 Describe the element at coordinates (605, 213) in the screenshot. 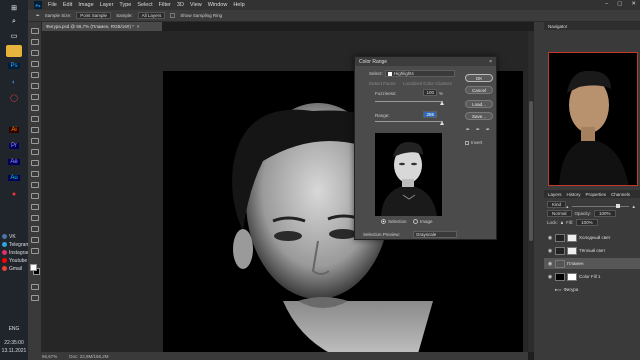

I see `opacity-input: 100%` at that location.